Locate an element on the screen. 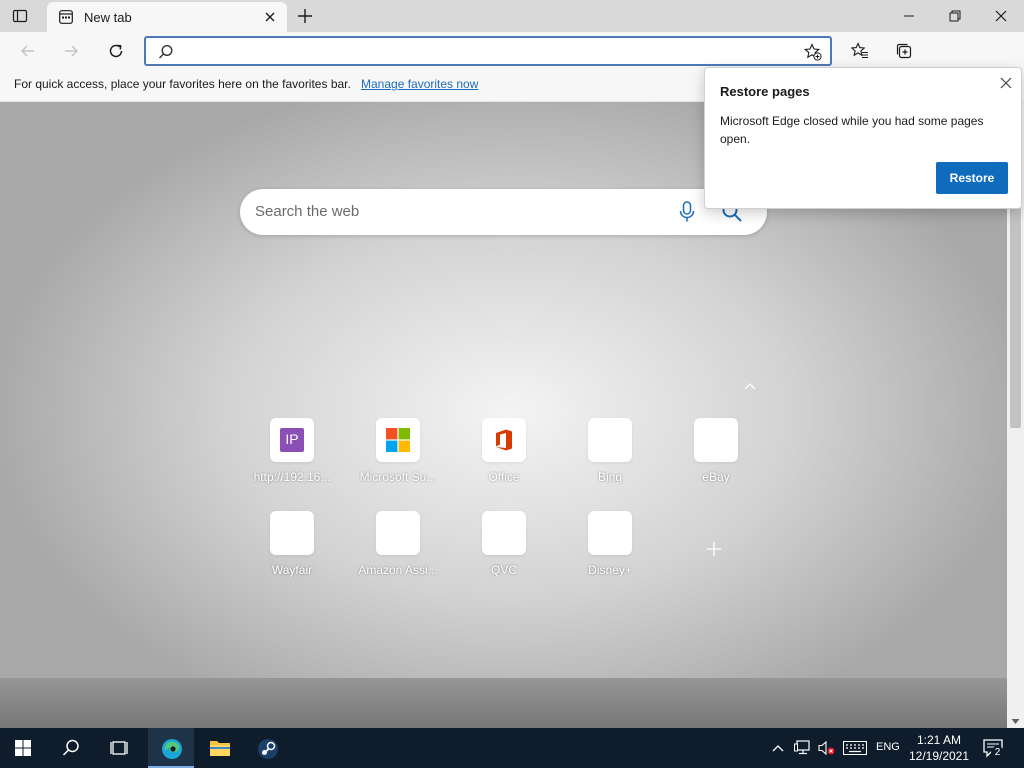  action-center-button: 2 is located at coordinates (993, 749).